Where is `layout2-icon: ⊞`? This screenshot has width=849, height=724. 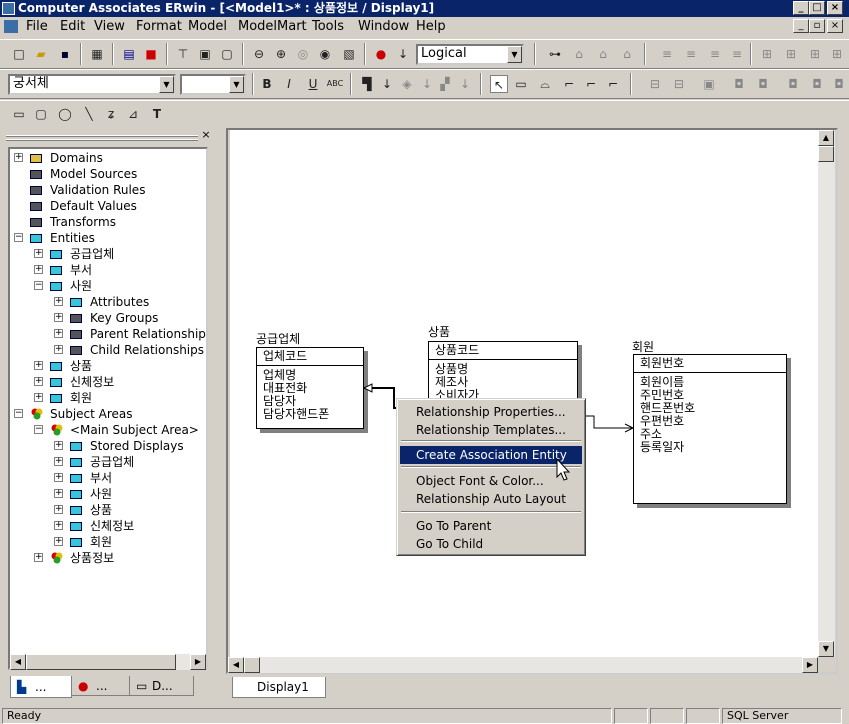
layout2-icon: ⊞ is located at coordinates (791, 54).